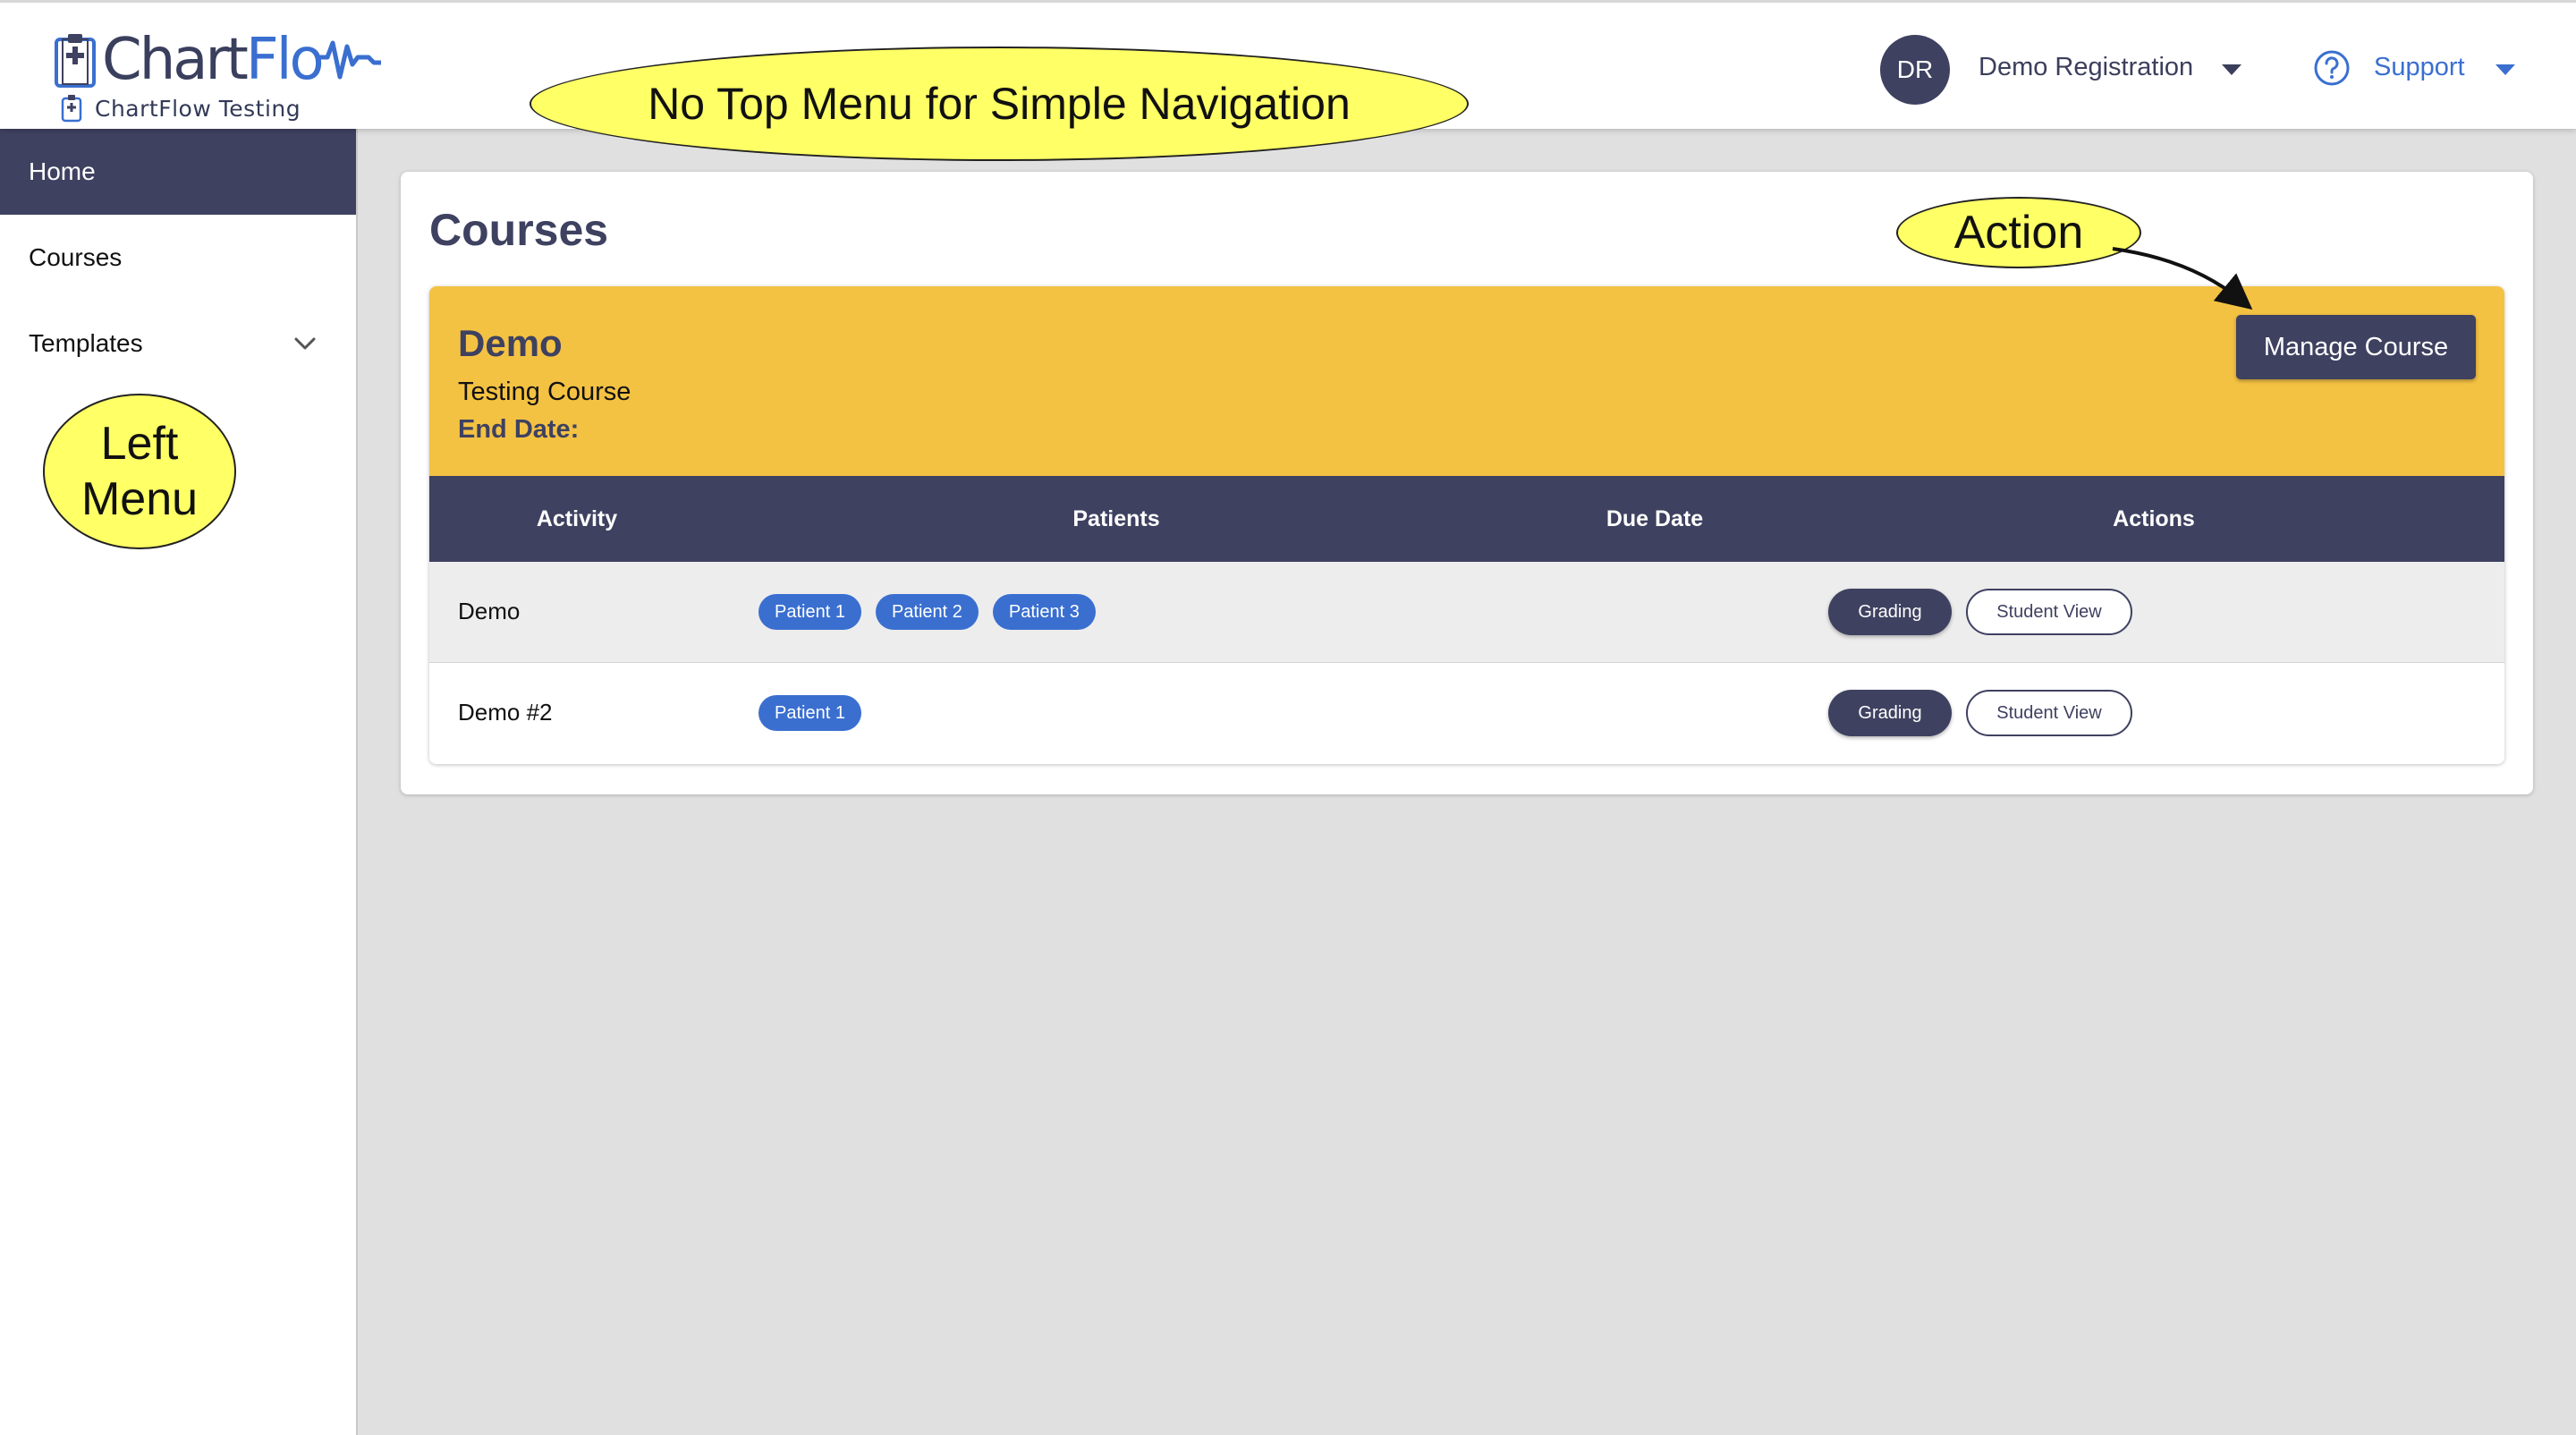 This screenshot has width=2576, height=1435. Describe the element at coordinates (62, 171) in the screenshot. I see `sidebar-item-label: Home` at that location.